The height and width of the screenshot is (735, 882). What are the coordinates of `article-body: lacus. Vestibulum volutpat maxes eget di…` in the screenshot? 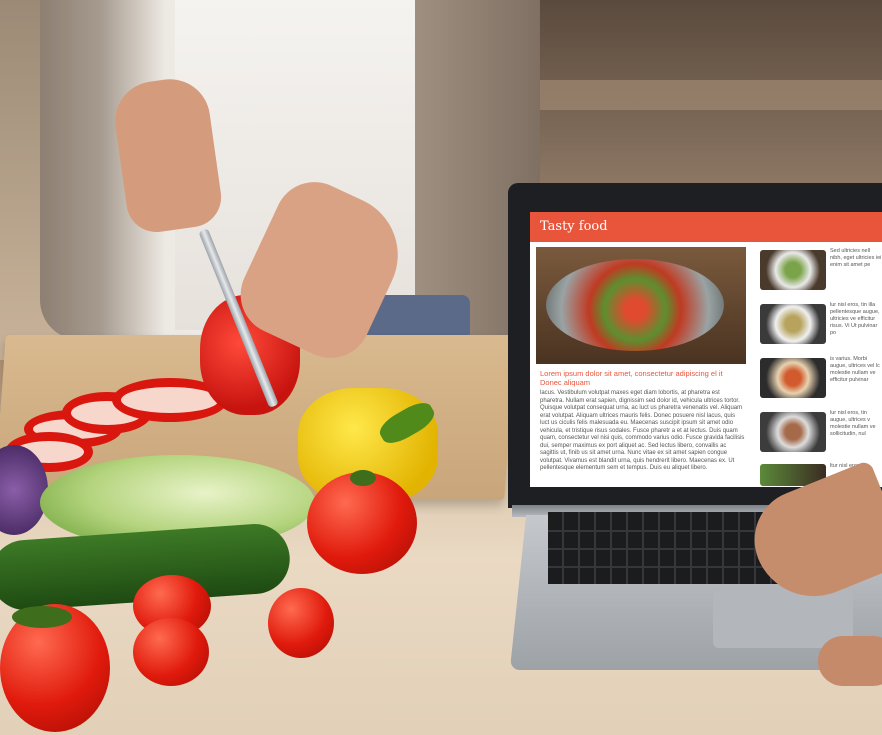 It's located at (642, 430).